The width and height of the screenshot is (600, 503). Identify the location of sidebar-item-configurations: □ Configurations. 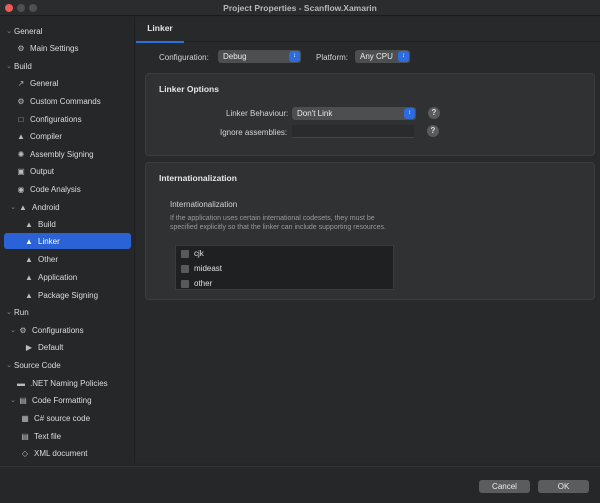
(67, 119).